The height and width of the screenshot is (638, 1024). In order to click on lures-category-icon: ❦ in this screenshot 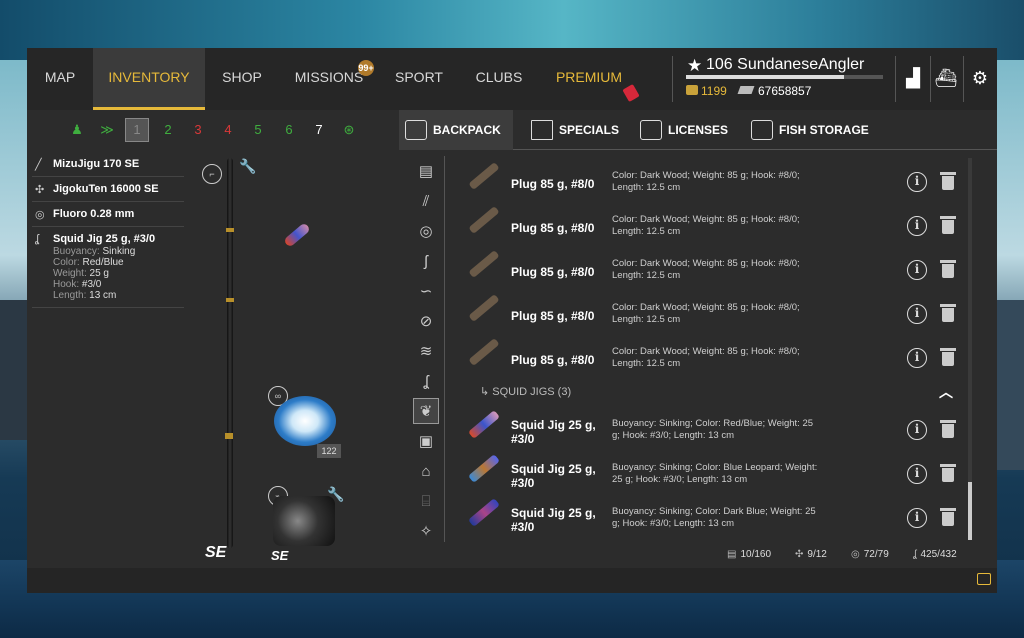, I will do `click(426, 411)`.